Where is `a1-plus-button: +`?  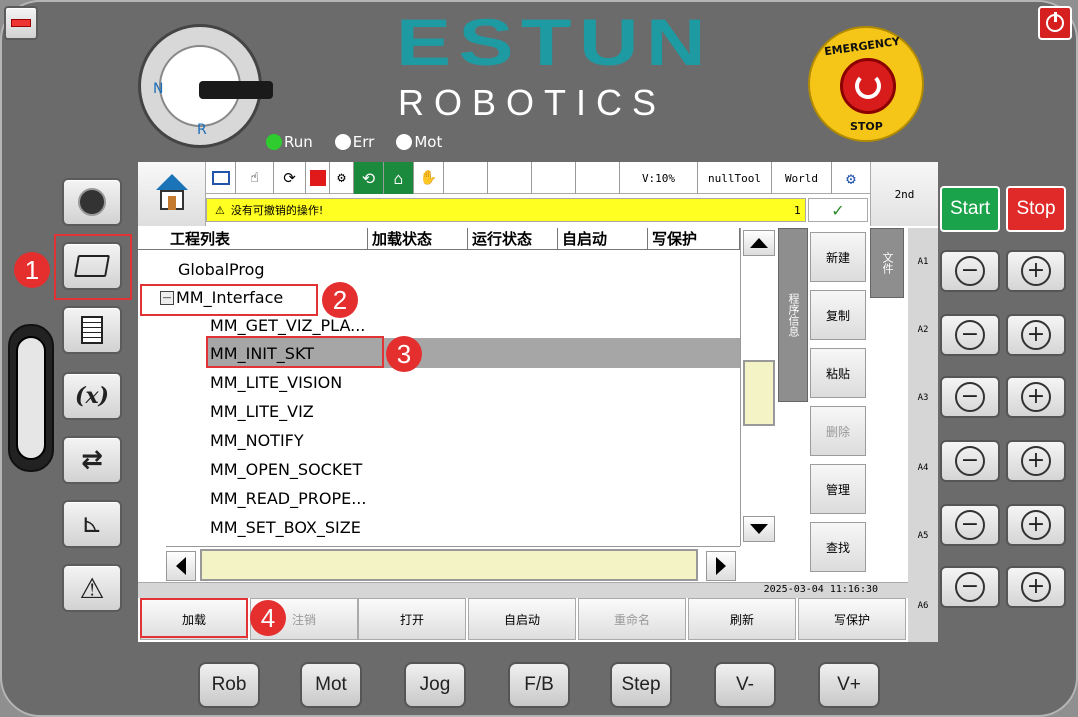
a1-plus-button: + is located at coordinates (1036, 271).